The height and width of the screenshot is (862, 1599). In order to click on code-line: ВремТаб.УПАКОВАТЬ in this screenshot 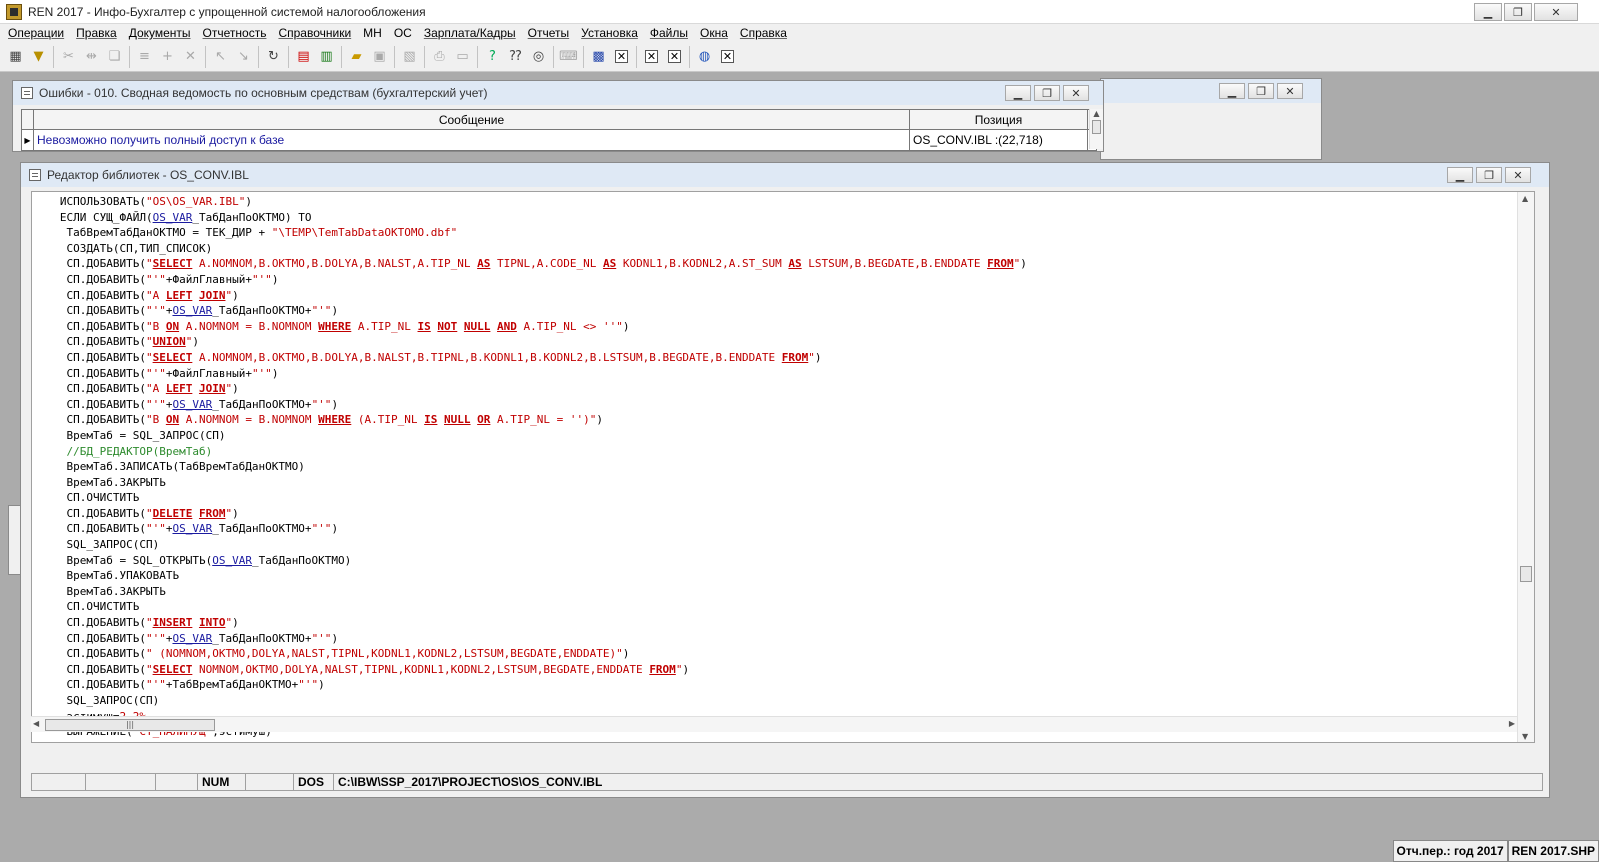, I will do `click(533, 576)`.